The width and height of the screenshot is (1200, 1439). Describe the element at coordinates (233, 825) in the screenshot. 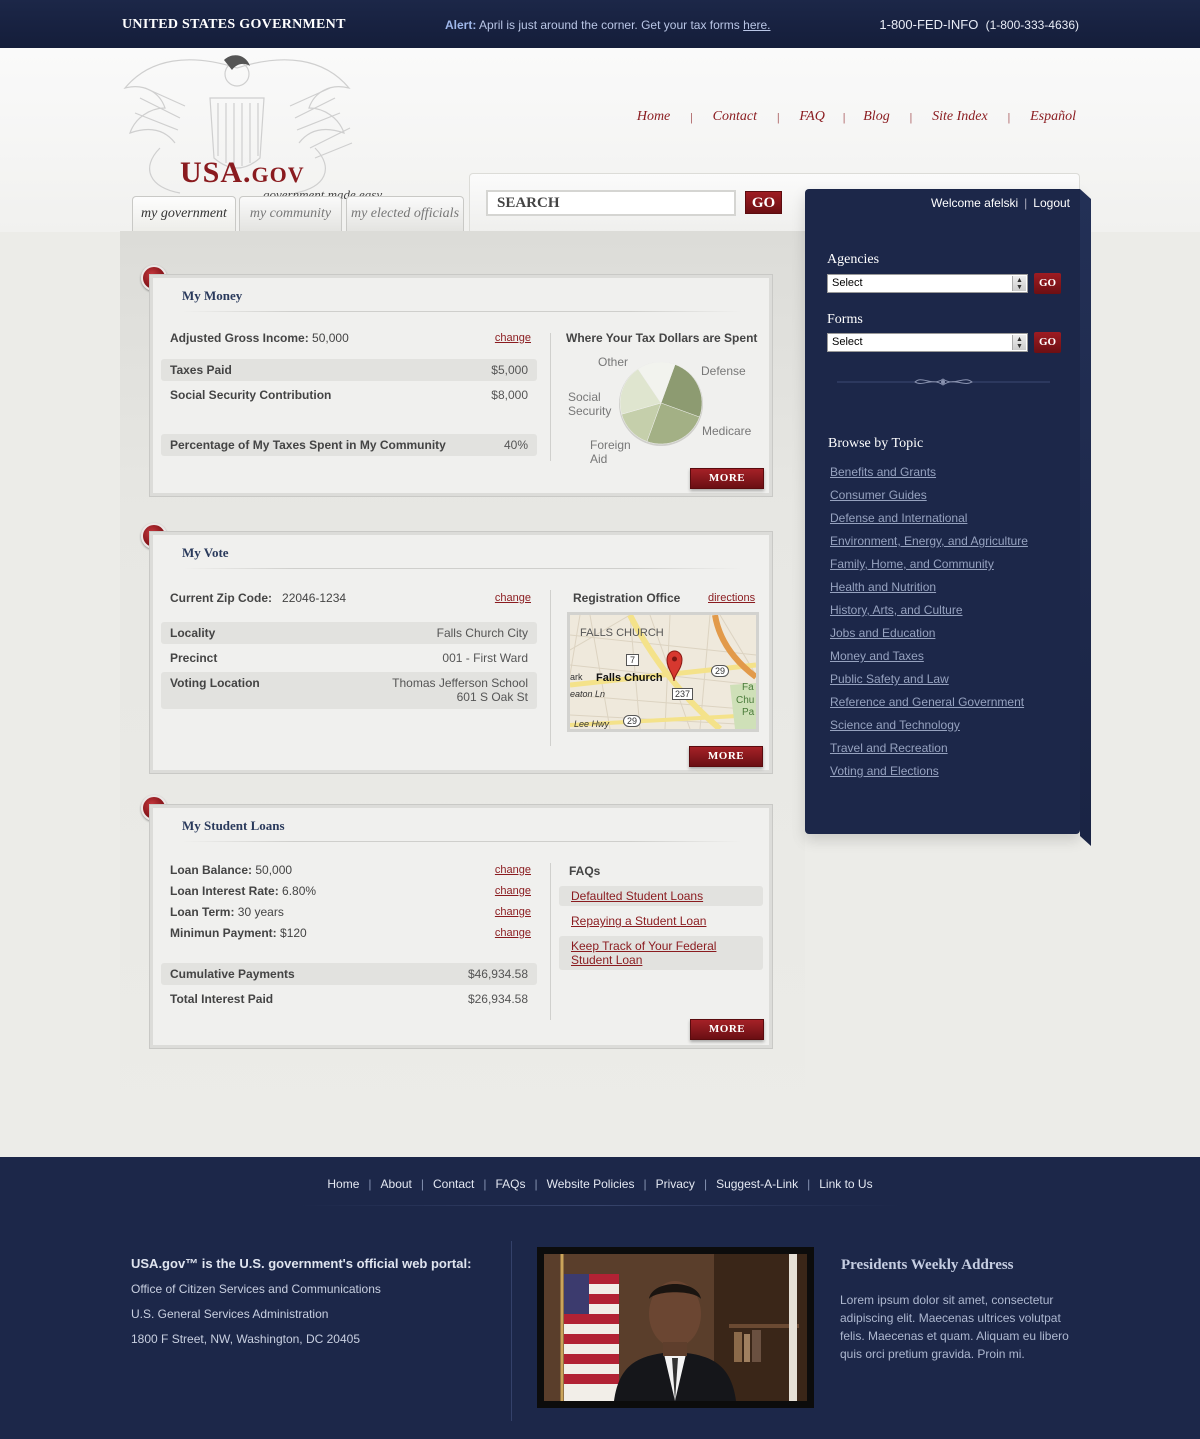

I see `panel-title: My Student Loans` at that location.